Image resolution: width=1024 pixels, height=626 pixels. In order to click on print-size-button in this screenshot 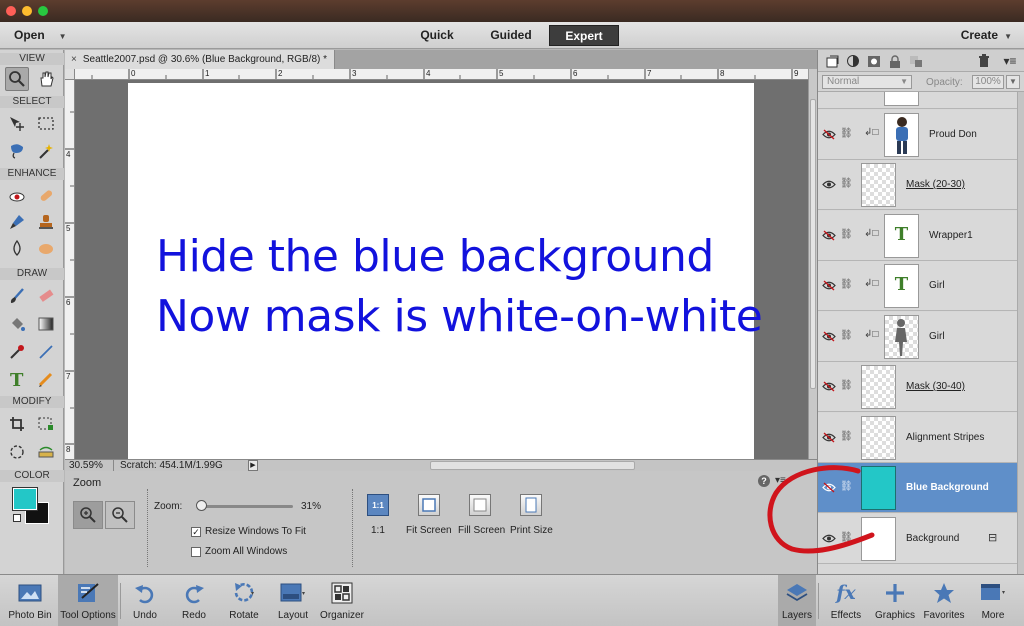, I will do `click(531, 505)`.